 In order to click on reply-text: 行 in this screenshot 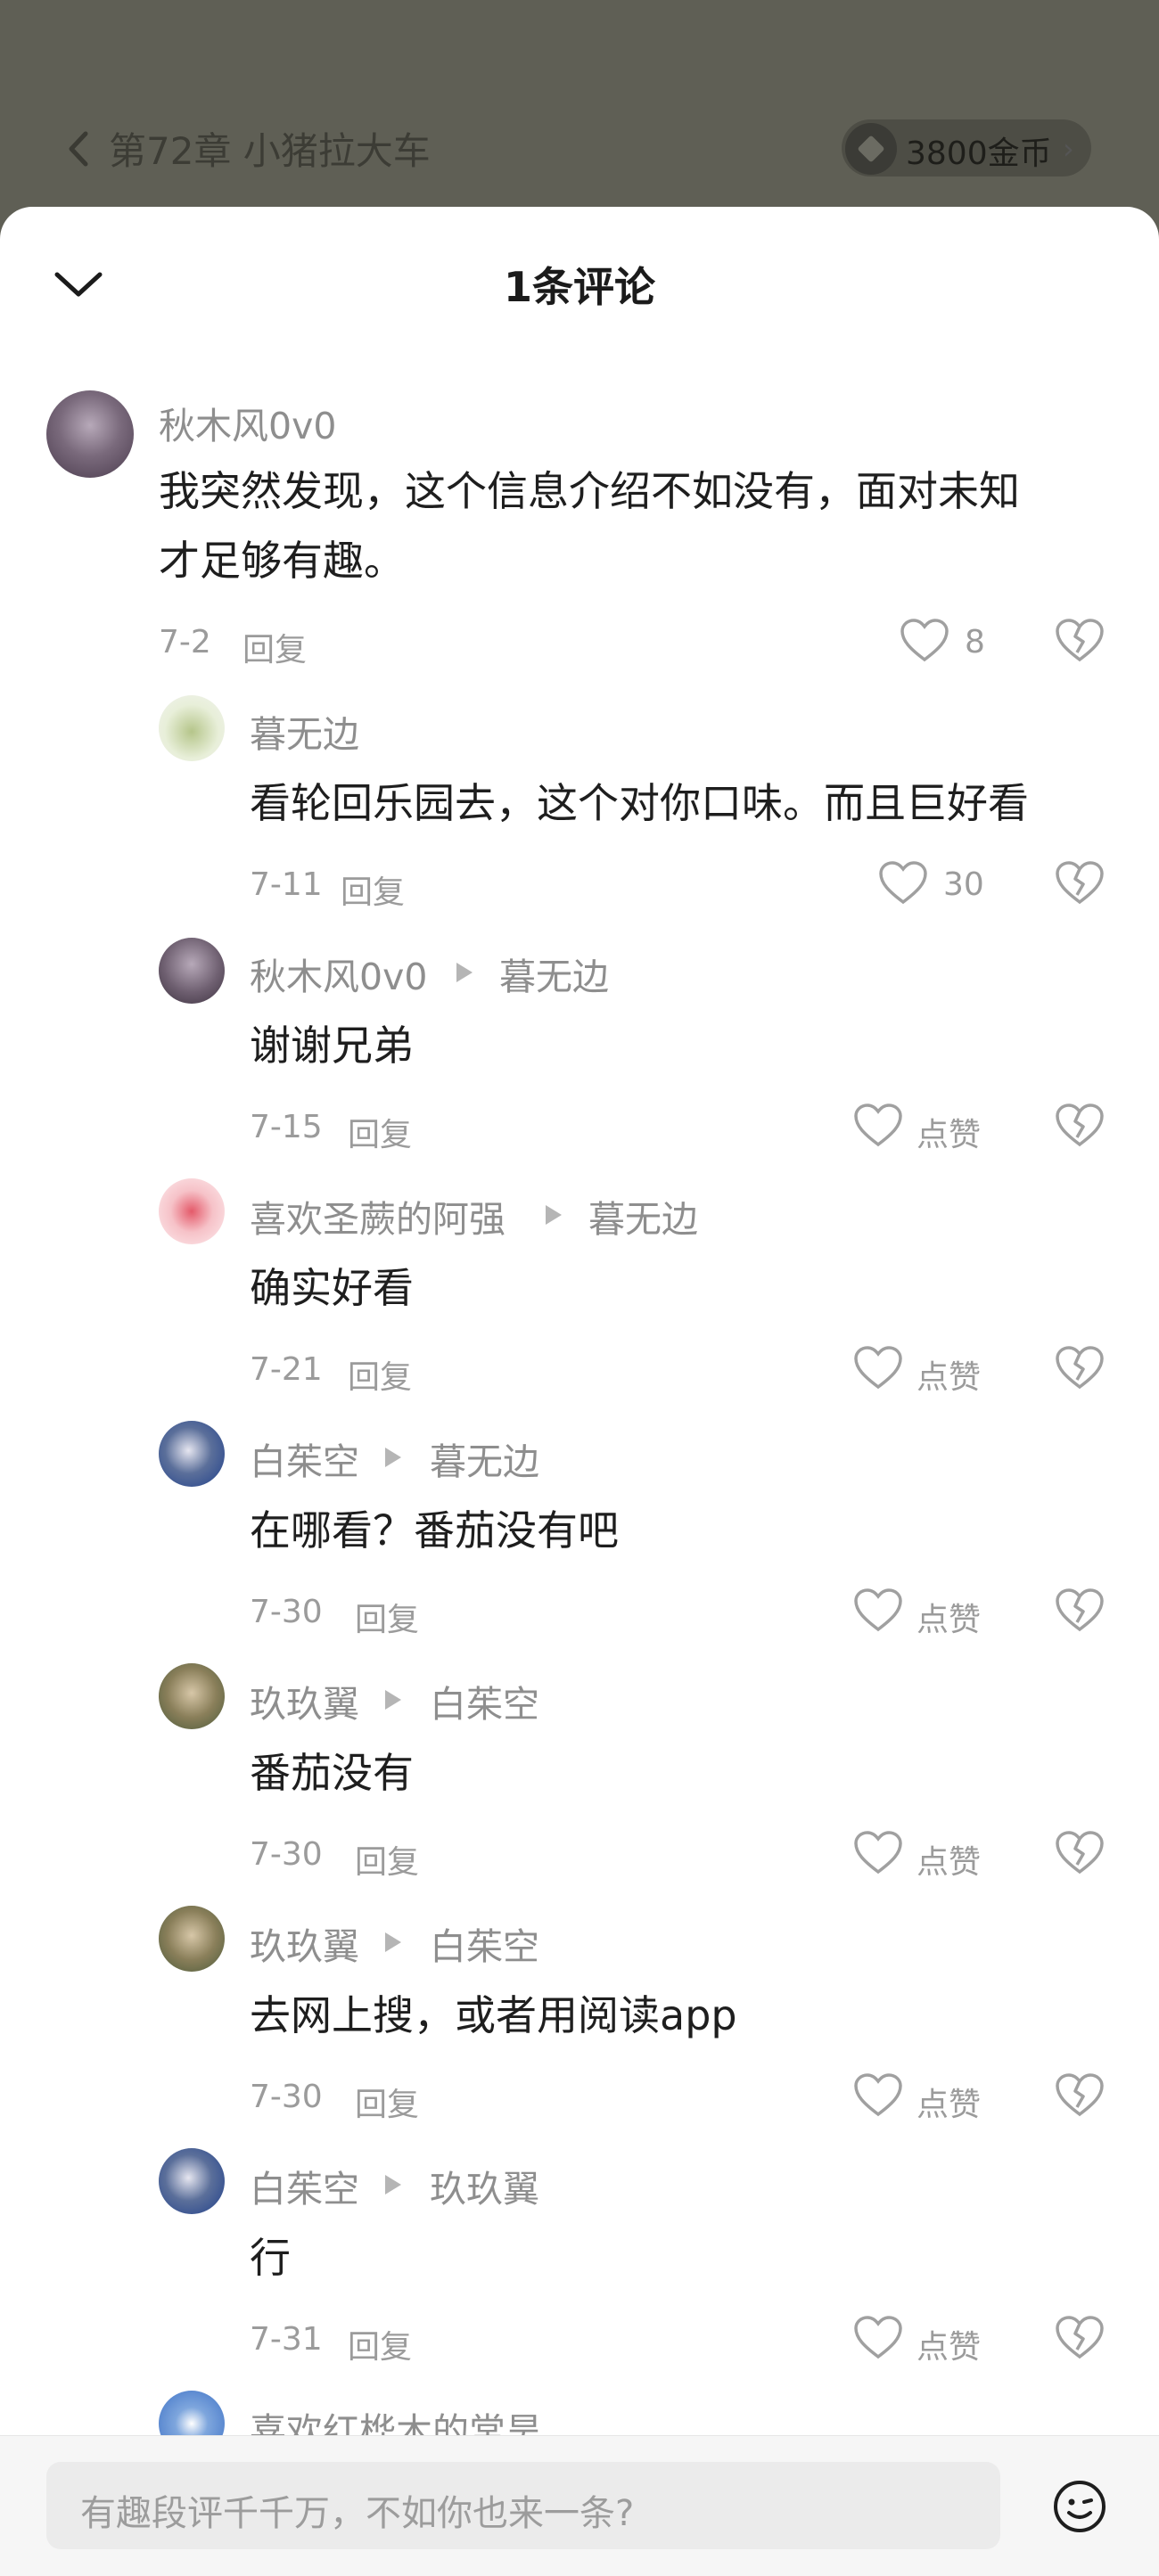, I will do `click(270, 2258)`.